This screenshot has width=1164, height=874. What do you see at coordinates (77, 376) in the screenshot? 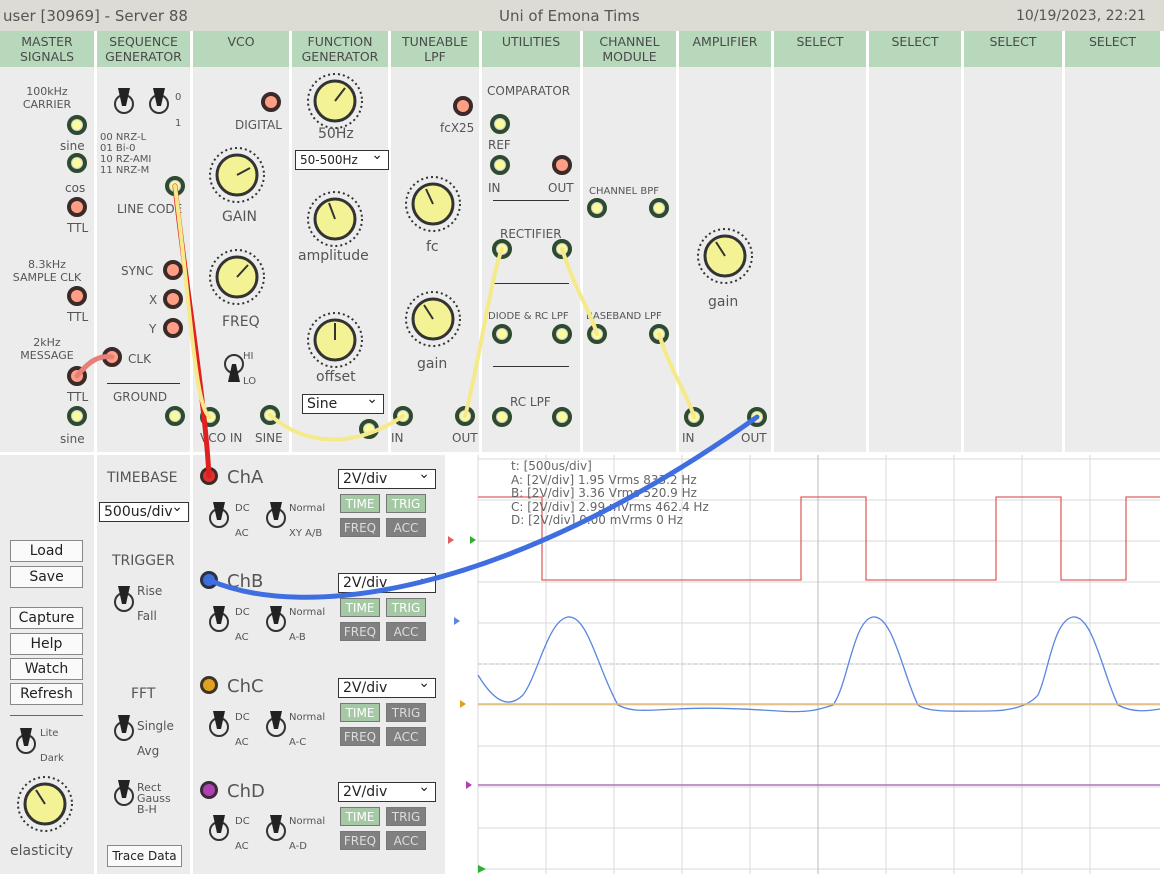
I see `message-ttl-socket` at bounding box center [77, 376].